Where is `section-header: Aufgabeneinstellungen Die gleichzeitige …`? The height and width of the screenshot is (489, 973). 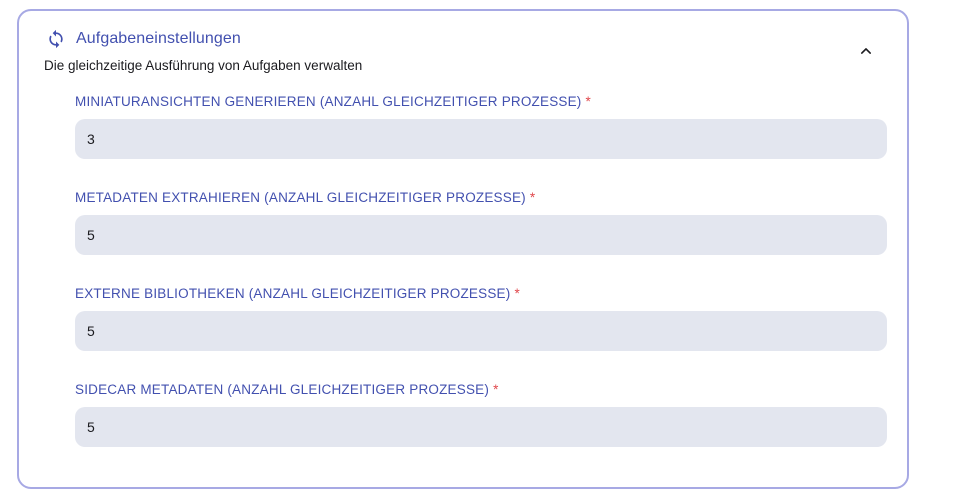
section-header: Aufgabeneinstellungen Die gleichzeitige … is located at coordinates (463, 51).